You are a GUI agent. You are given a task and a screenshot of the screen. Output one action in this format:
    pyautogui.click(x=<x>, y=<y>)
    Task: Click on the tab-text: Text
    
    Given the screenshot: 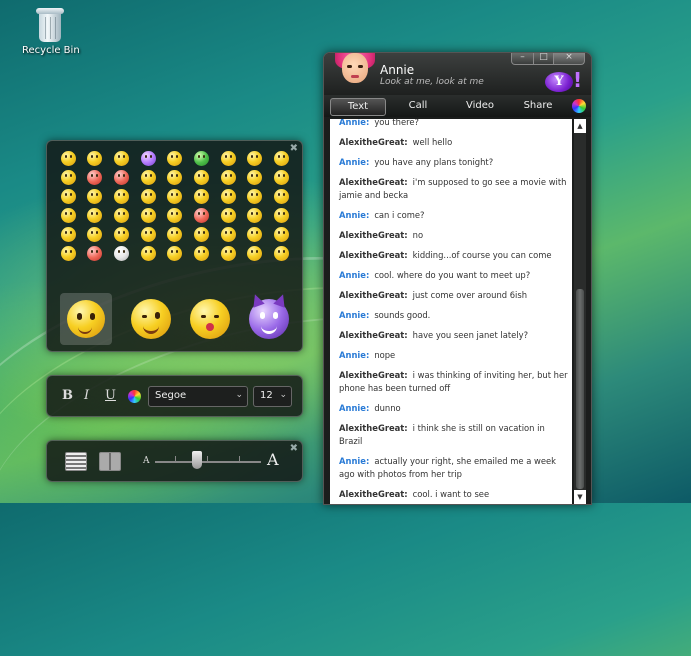 What is the action you would take?
    pyautogui.click(x=358, y=107)
    